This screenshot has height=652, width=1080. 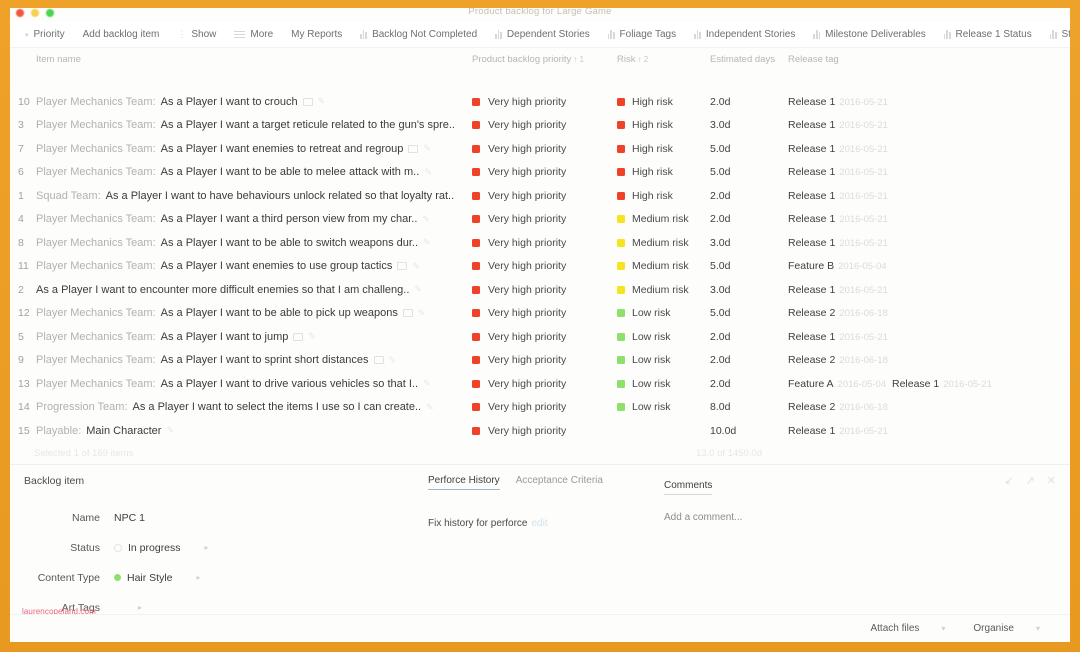 What do you see at coordinates (559, 482) in the screenshot?
I see `tab-acceptance-criteria: Acceptance Criteria` at bounding box center [559, 482].